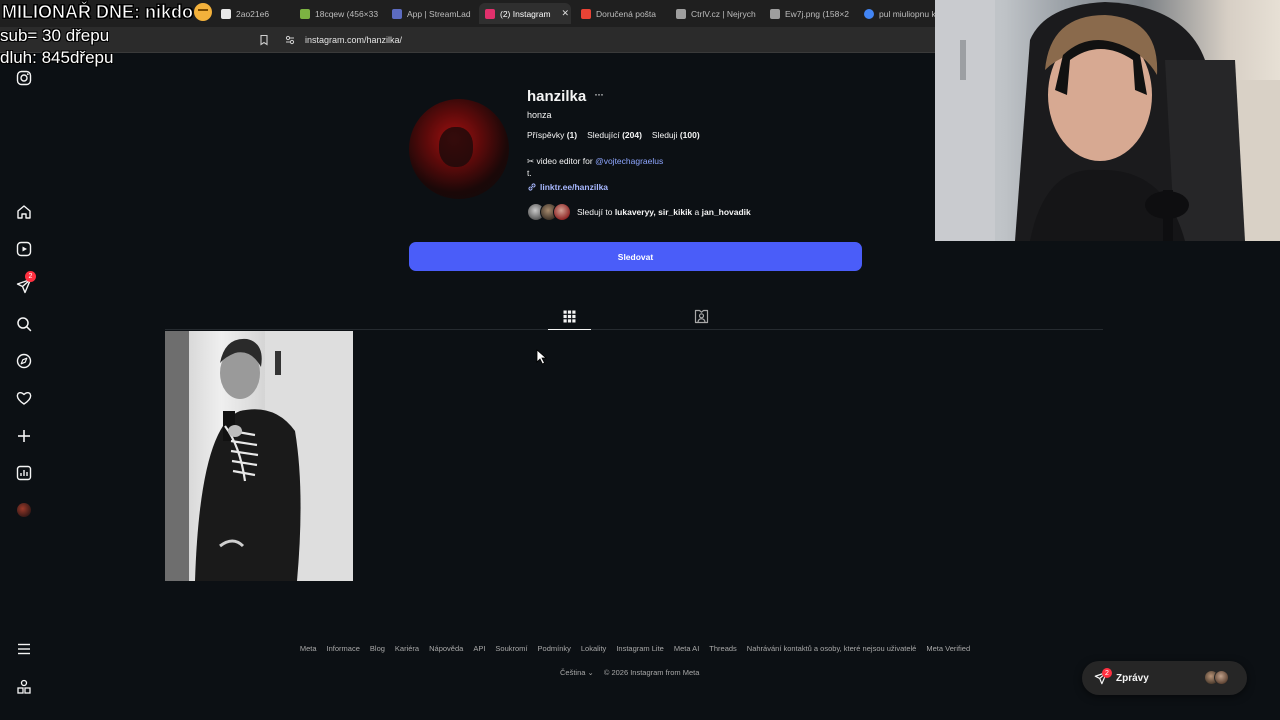 This screenshot has height=720, width=1280. I want to click on also-from-meta-icon, so click(24, 687).